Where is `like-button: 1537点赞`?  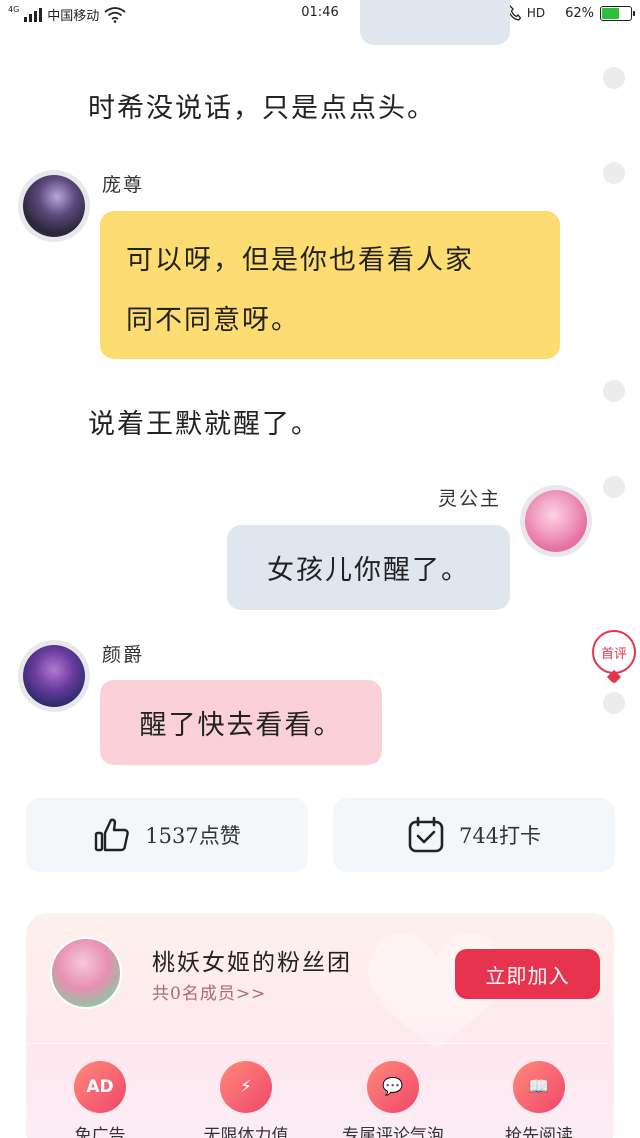
like-button: 1537点赞 is located at coordinates (167, 835).